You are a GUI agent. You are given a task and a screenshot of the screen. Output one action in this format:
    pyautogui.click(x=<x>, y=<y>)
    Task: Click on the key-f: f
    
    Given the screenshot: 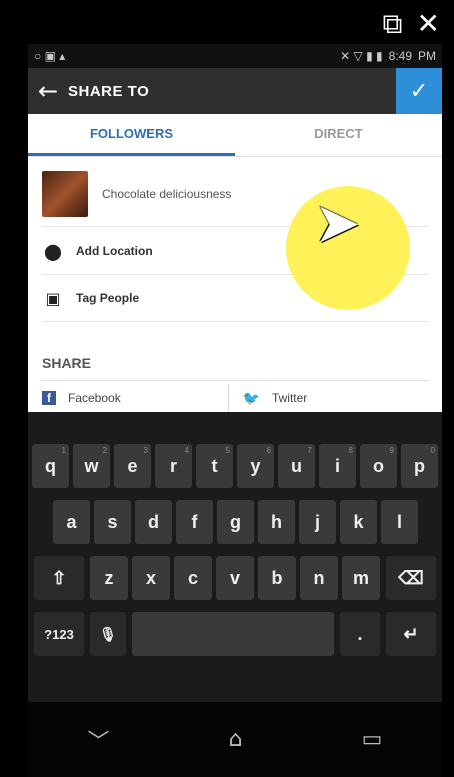 What is the action you would take?
    pyautogui.click(x=194, y=522)
    